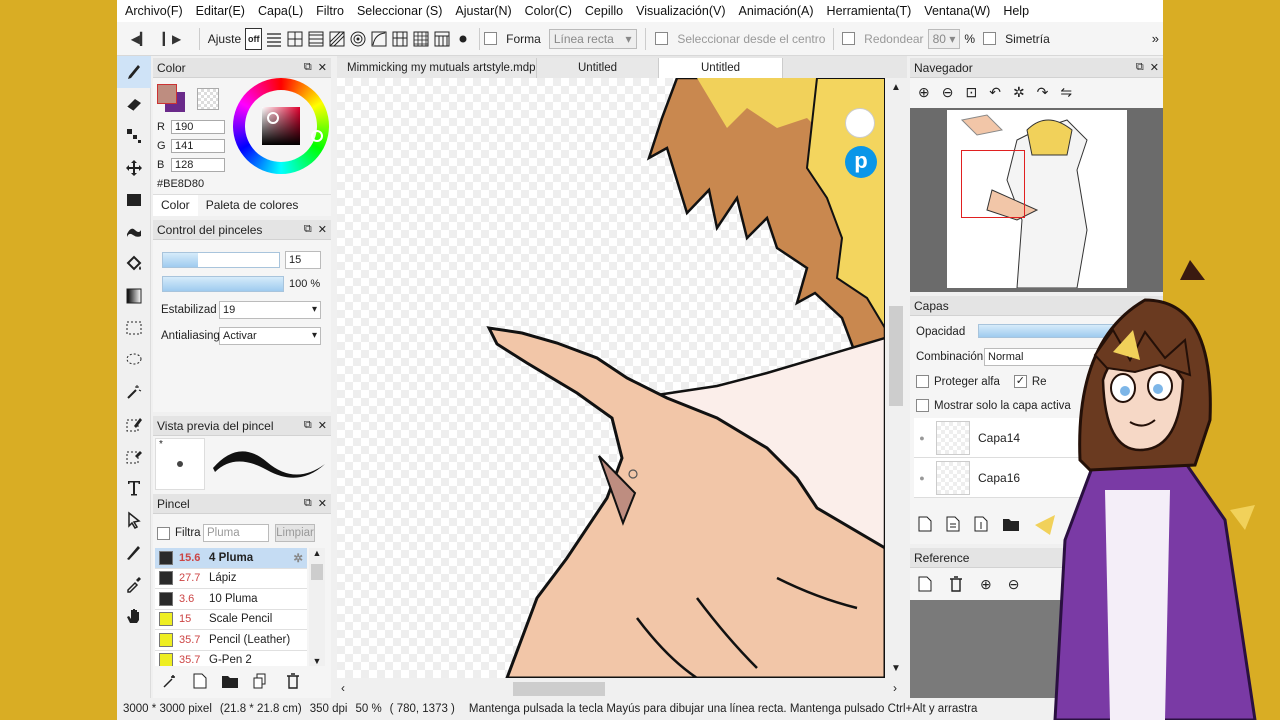 This screenshot has width=1280, height=720. Describe the element at coordinates (337, 39) in the screenshot. I see `snap-diagonal-icon` at that location.